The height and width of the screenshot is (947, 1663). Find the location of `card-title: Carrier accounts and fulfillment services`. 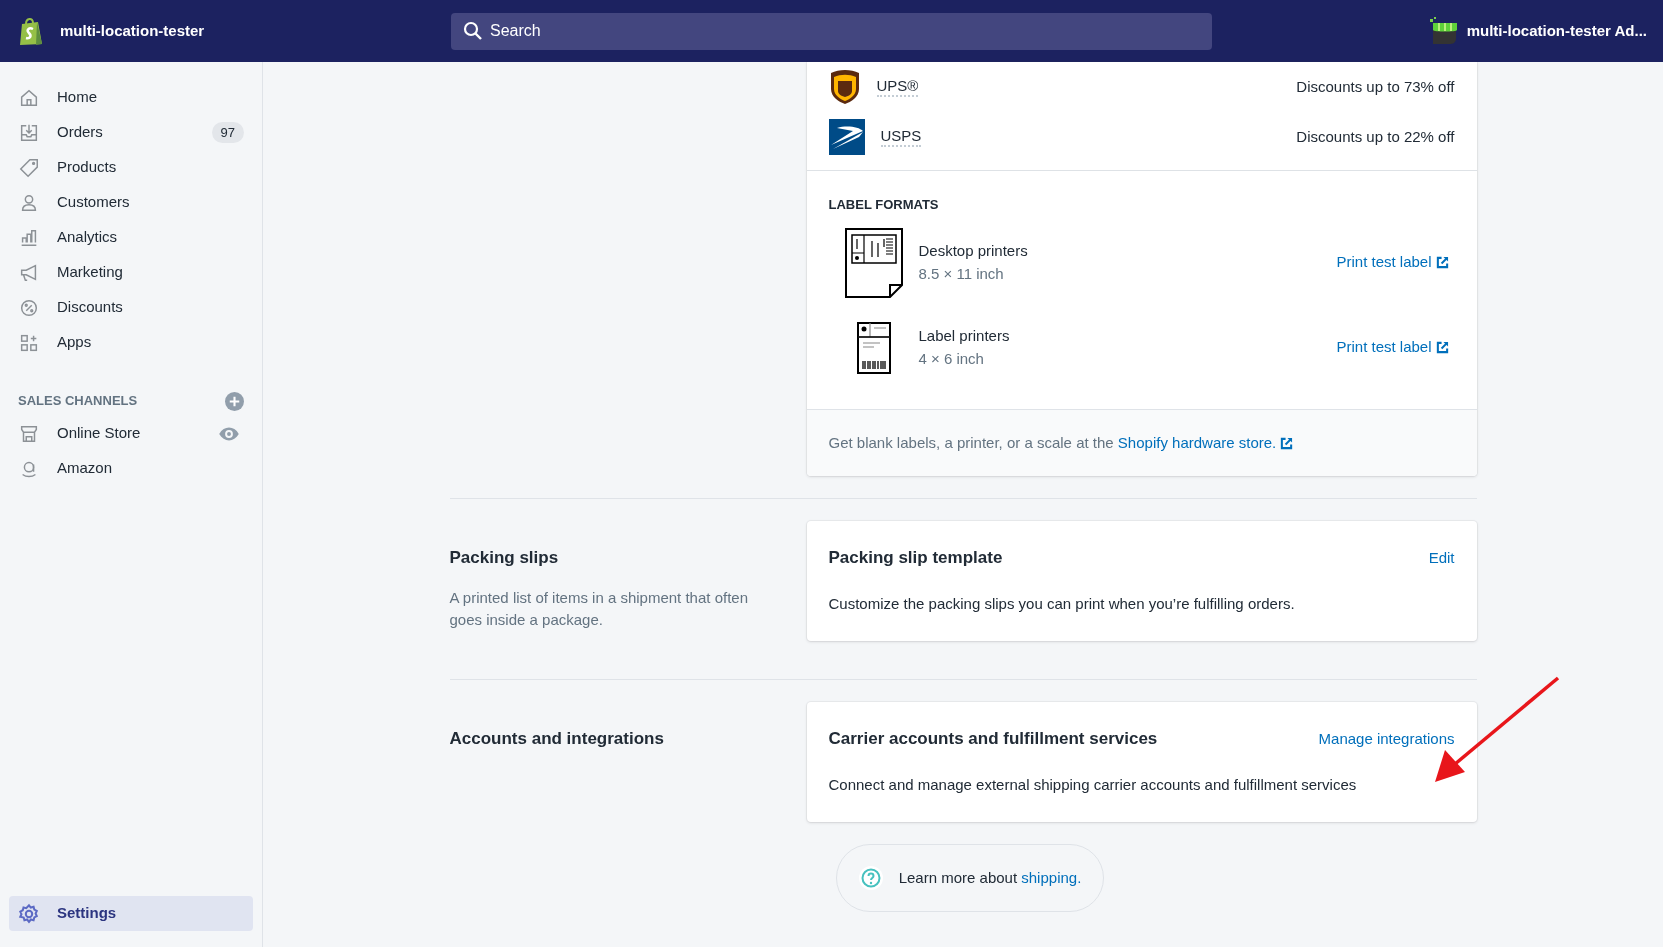

card-title: Carrier accounts and fulfillment services is located at coordinates (993, 739).